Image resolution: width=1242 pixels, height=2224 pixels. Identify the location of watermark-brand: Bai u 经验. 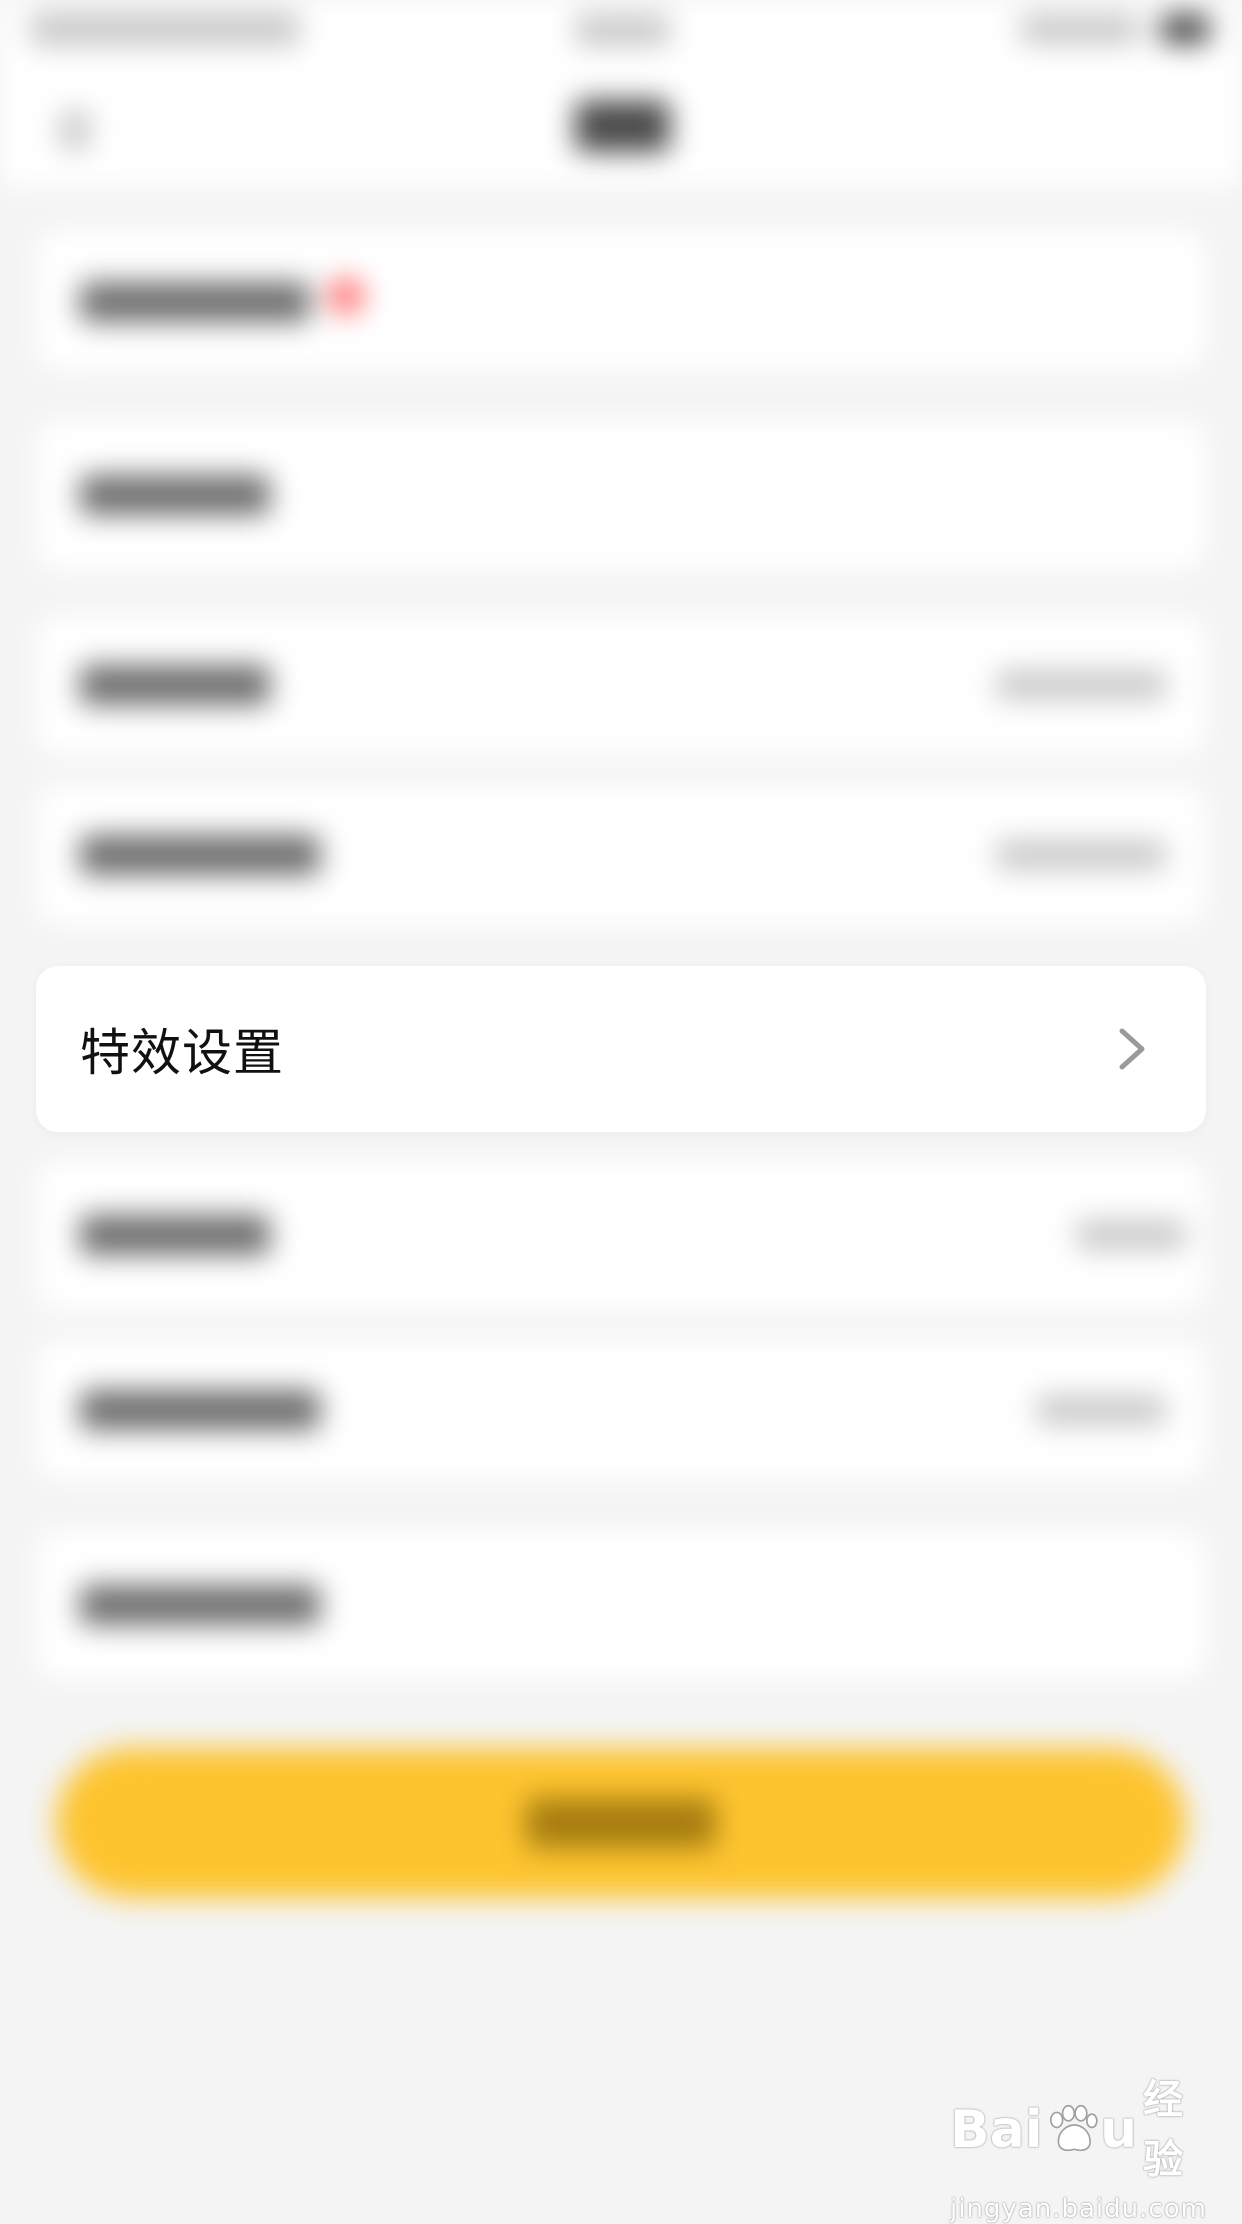
(1080, 2130).